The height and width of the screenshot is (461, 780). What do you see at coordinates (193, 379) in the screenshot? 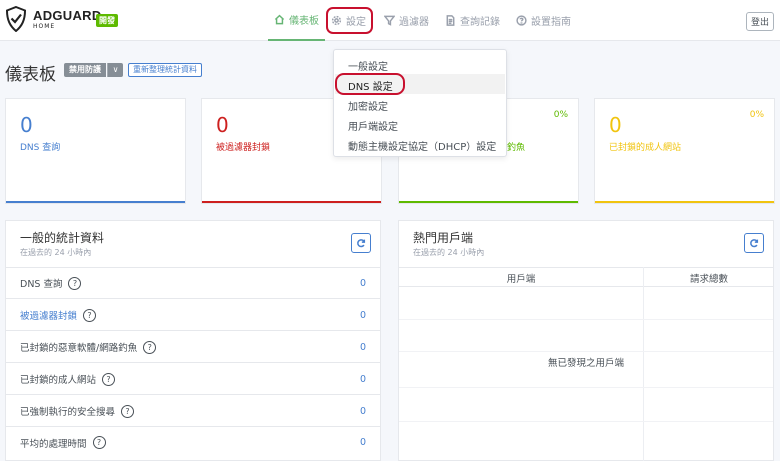
I see `stat-row-adult-sites: 已封鎖的成人網站 ? 0` at bounding box center [193, 379].